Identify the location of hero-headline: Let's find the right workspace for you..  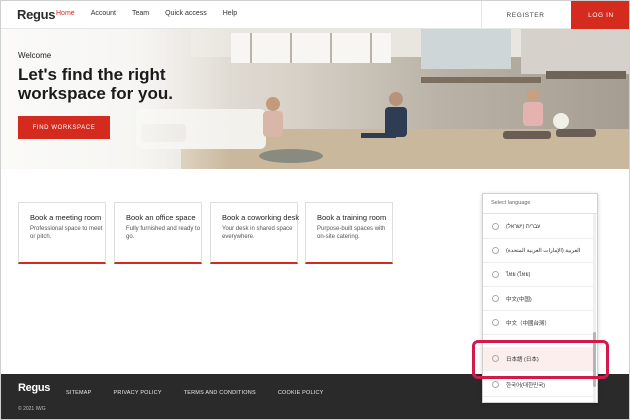
(95, 84).